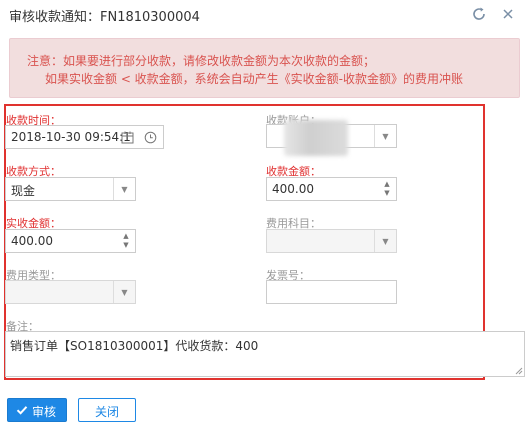 The image size is (527, 437). What do you see at coordinates (23, 191) in the screenshot?
I see `receipt-method-value: 现金` at bounding box center [23, 191].